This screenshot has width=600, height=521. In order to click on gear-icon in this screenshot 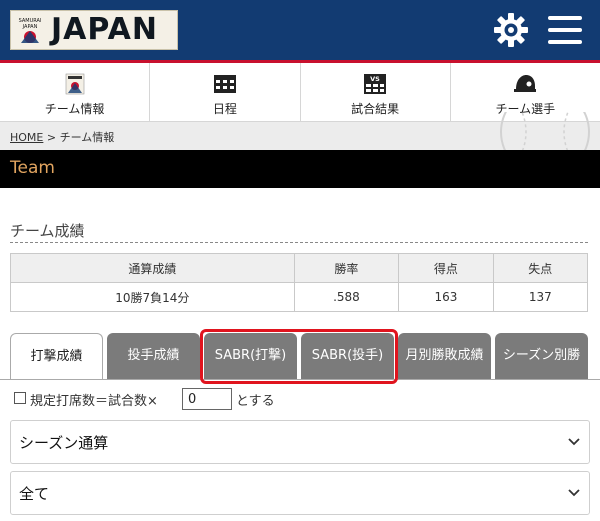, I will do `click(511, 30)`.